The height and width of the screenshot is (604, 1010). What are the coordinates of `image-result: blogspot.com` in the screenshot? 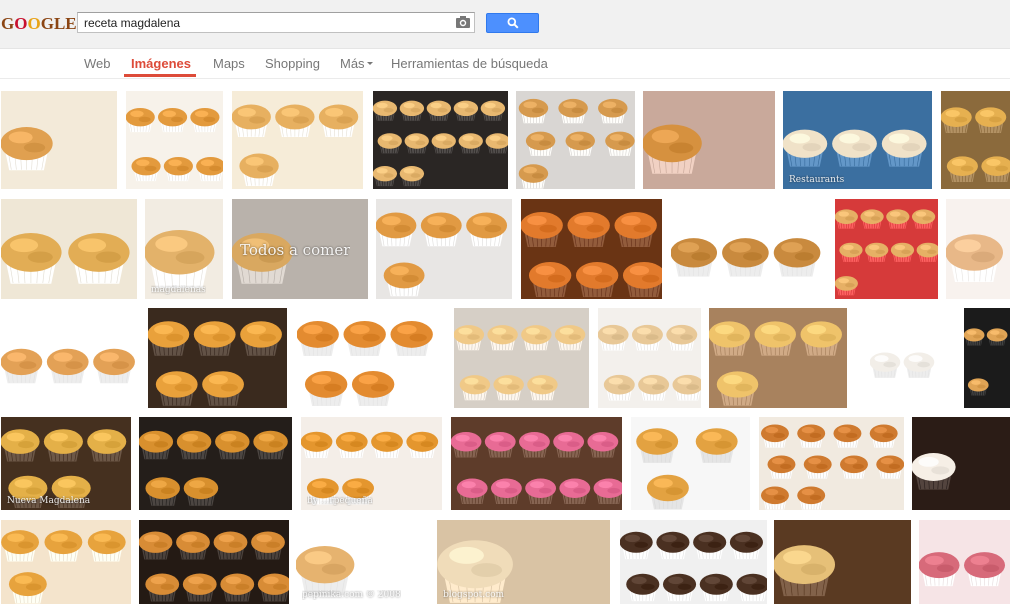 It's located at (523, 562).